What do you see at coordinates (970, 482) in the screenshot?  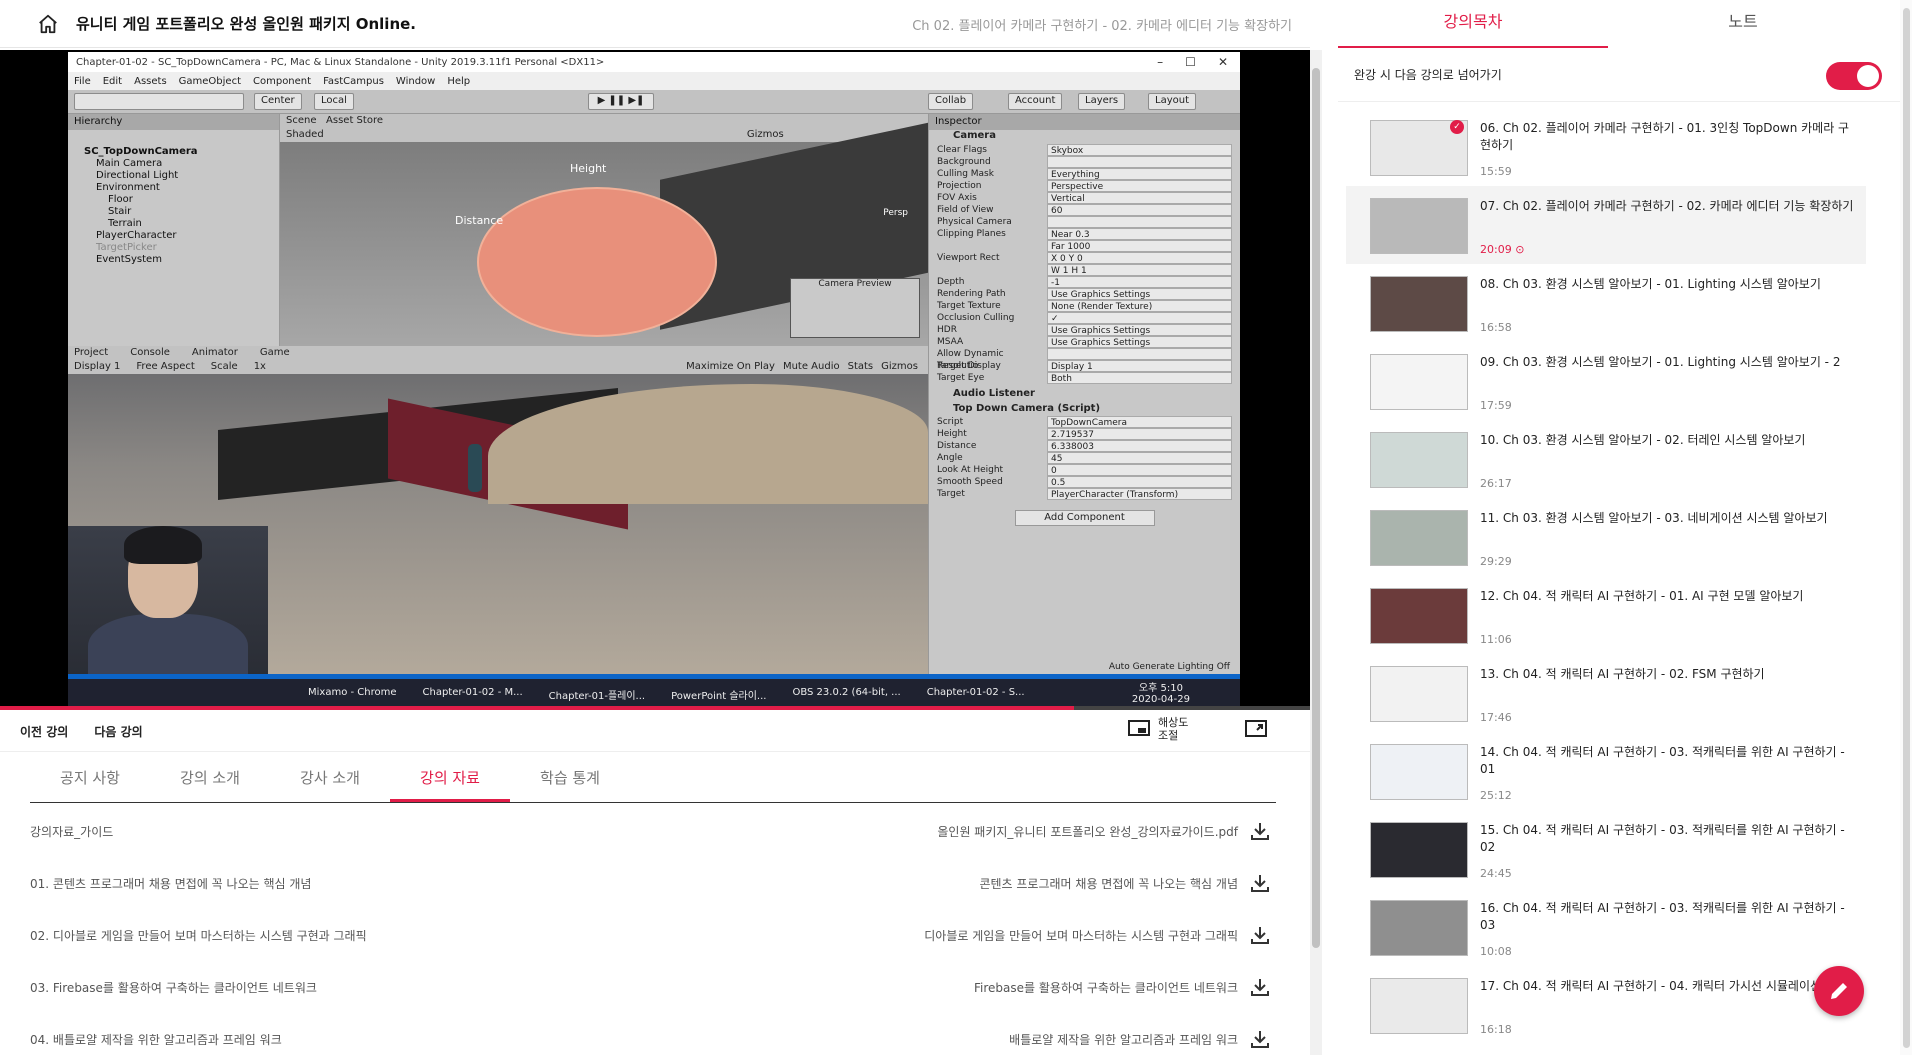 I see `inspector-key: Smooth Speed` at bounding box center [970, 482].